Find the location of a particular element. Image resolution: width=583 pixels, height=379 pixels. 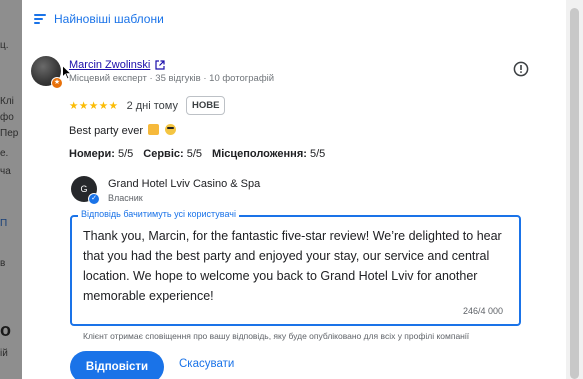

background-link: П is located at coordinates (4, 223).